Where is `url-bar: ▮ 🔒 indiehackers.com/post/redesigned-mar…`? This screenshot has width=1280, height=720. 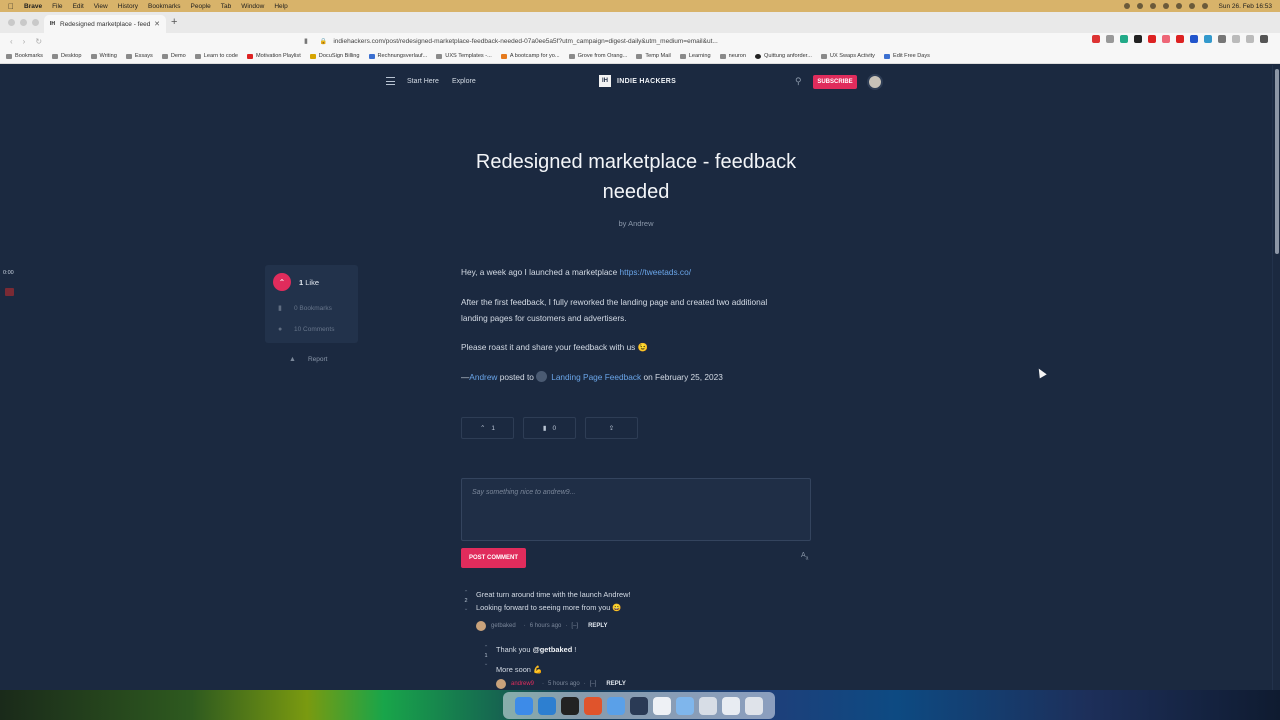
url-bar: ▮ 🔒 indiehackers.com/post/redesigned-mar… is located at coordinates (574, 41).